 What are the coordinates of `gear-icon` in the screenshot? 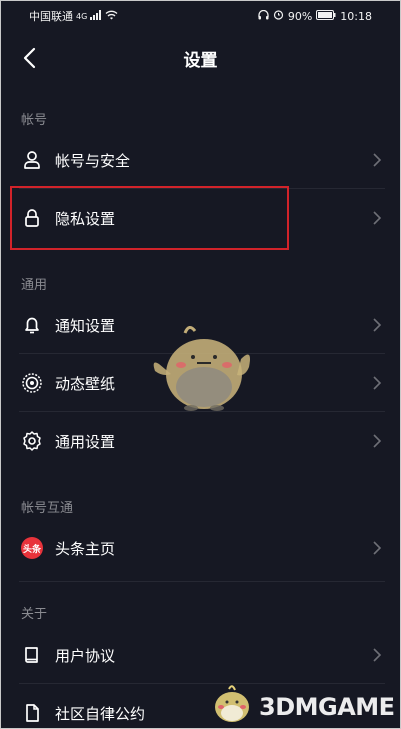 It's located at (32, 441).